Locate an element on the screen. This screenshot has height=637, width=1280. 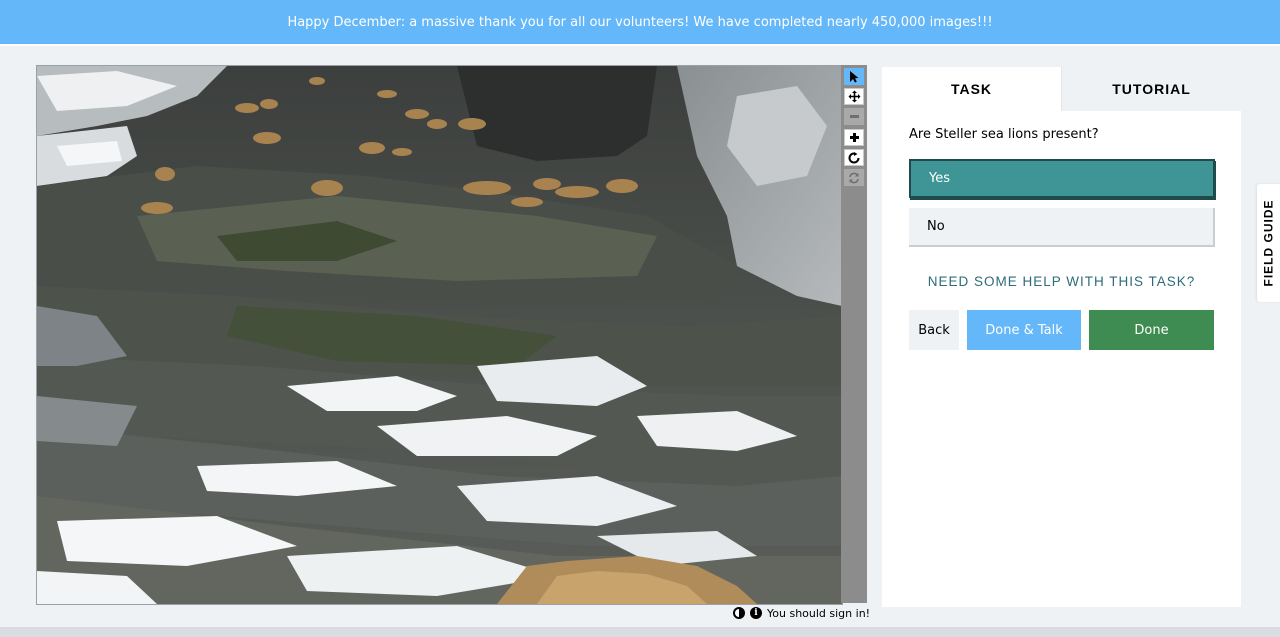
pointer-tool-button is located at coordinates (854, 76).